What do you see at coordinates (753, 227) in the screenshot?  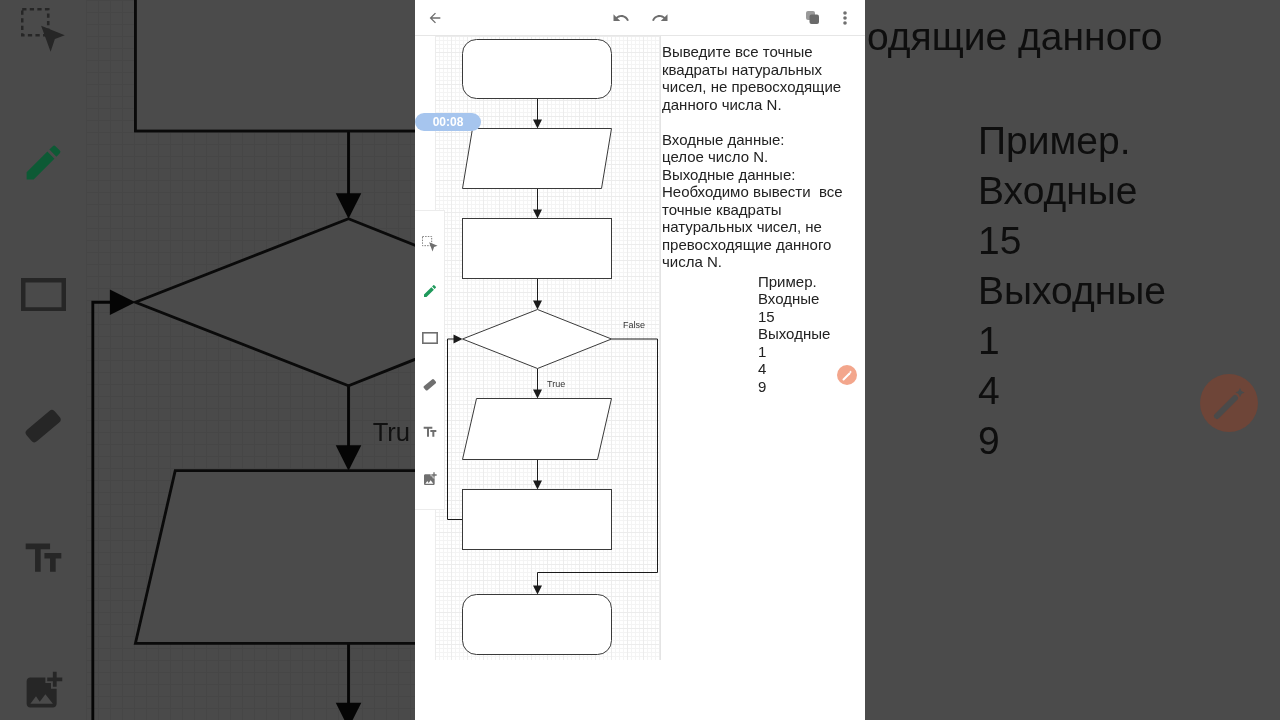 I see `section-text: Необходимо вывести все точные квадраты натуральных чисел, не превосходящие данного числа N.` at bounding box center [753, 227].